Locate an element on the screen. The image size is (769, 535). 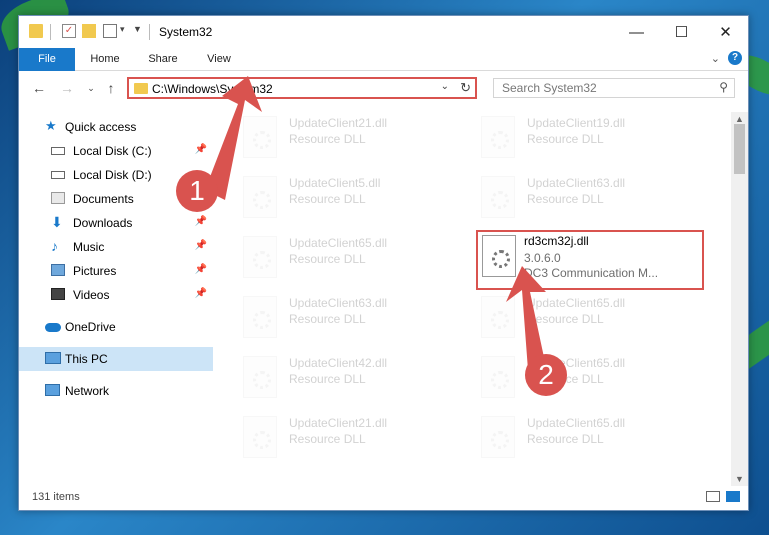
folder-icon is located at coordinates (141, 88).